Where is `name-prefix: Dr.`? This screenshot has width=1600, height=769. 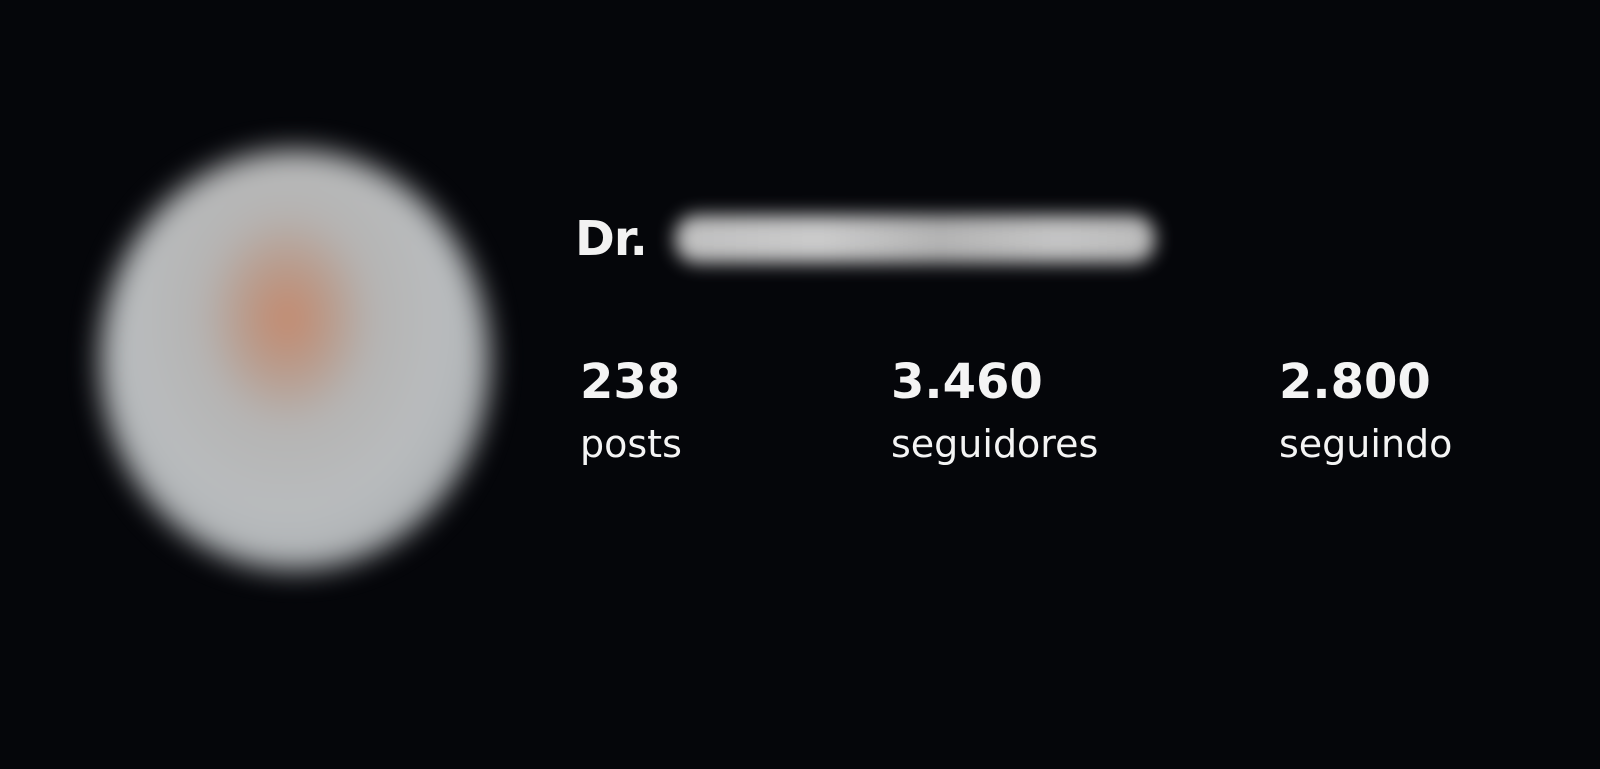
name-prefix: Dr. is located at coordinates (611, 239).